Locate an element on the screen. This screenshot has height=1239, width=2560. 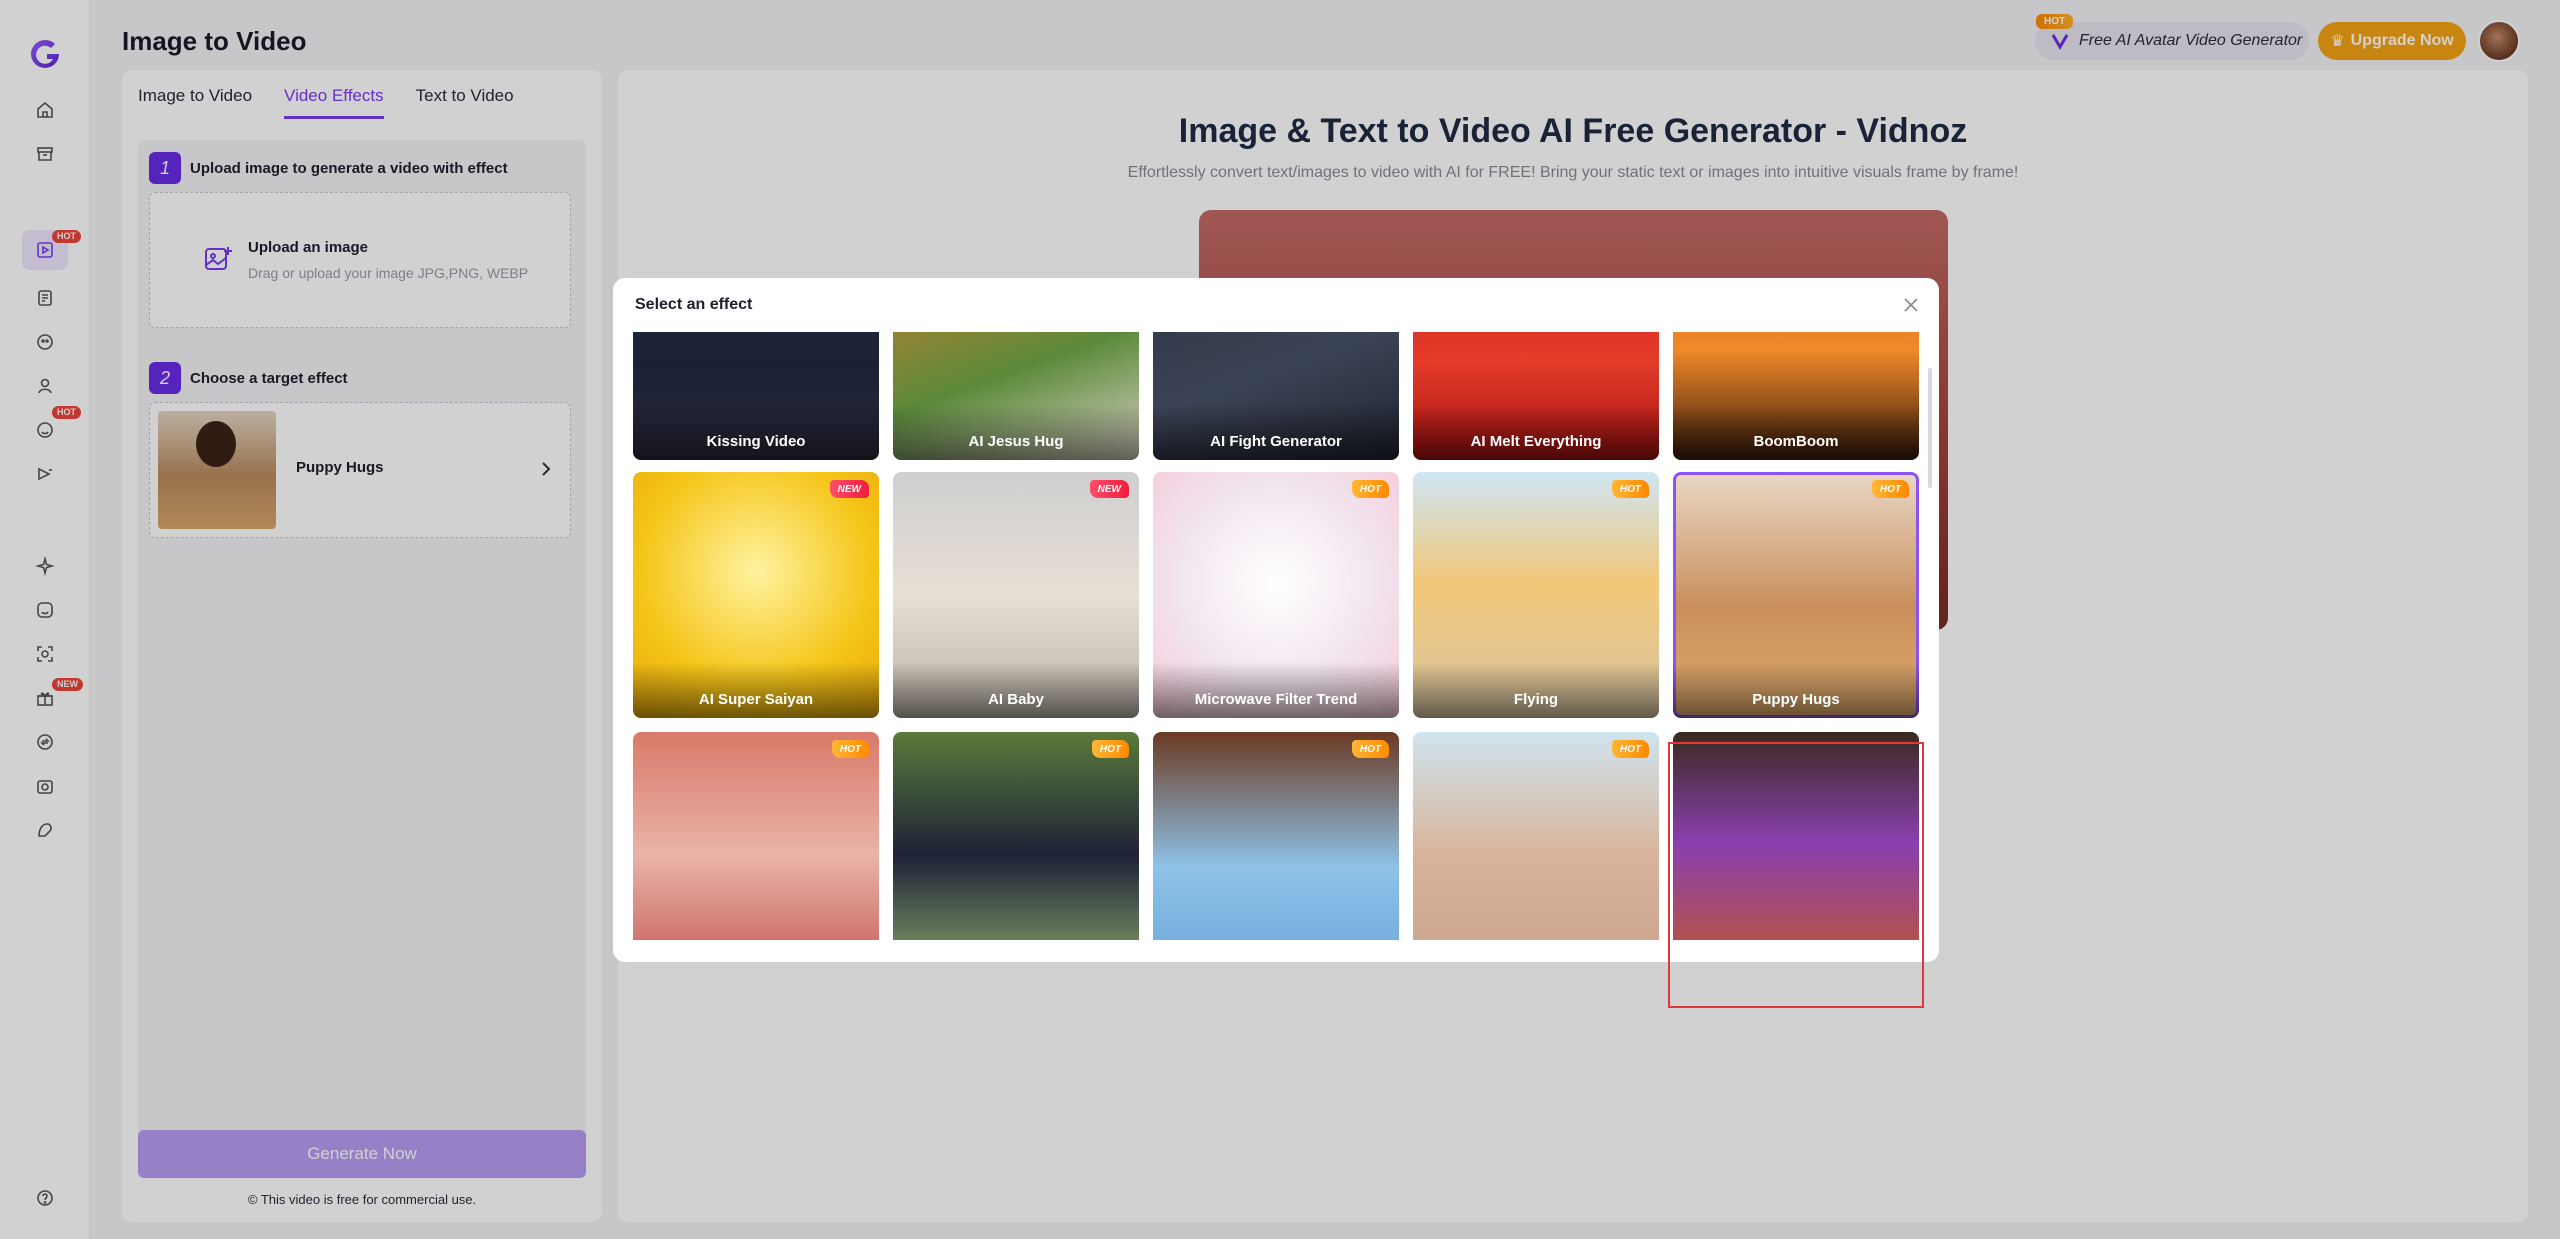
effect-label: BoomBoom is located at coordinates (1796, 432).